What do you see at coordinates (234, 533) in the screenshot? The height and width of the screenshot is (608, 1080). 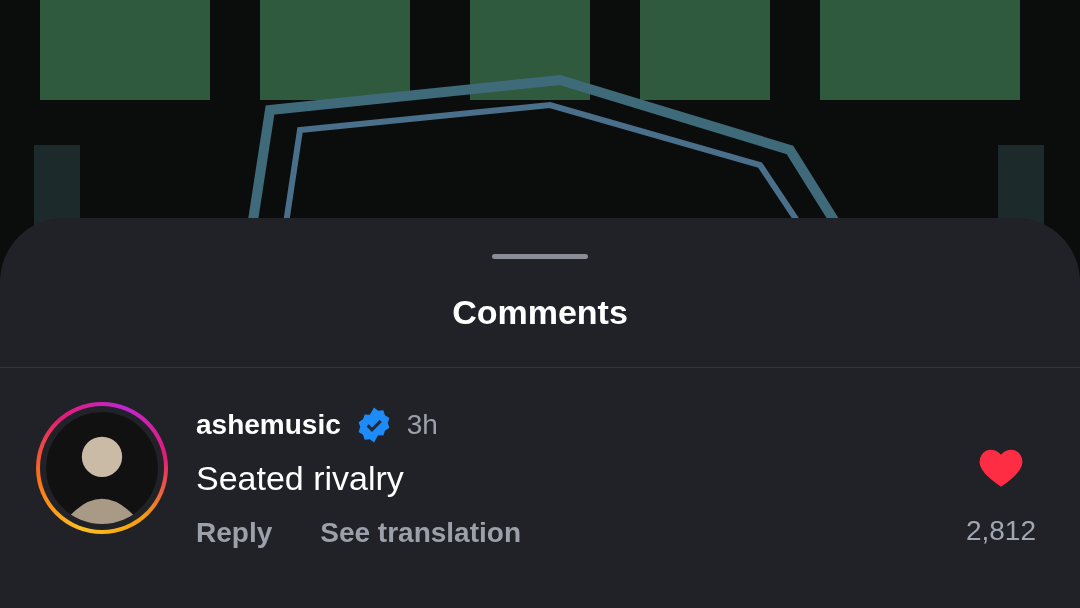 I see `reply-link: Reply` at bounding box center [234, 533].